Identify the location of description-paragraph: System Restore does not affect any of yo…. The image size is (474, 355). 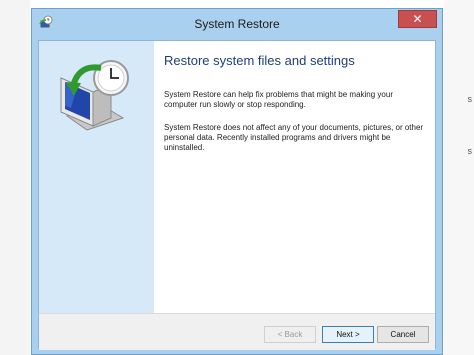
(294, 137).